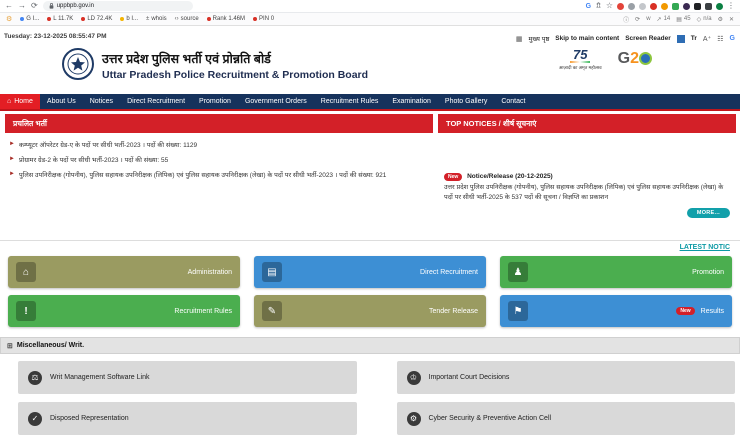 Image resolution: width=740 pixels, height=441 pixels. I want to click on address-bar: uppbpb.gov.in, so click(117, 6).